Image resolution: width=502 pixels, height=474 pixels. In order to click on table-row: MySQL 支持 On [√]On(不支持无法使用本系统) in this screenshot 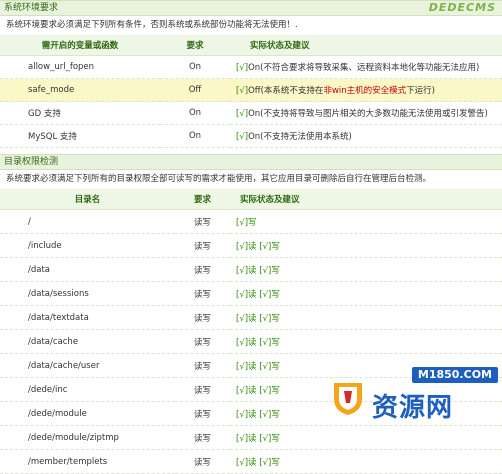, I will do `click(251, 136)`.